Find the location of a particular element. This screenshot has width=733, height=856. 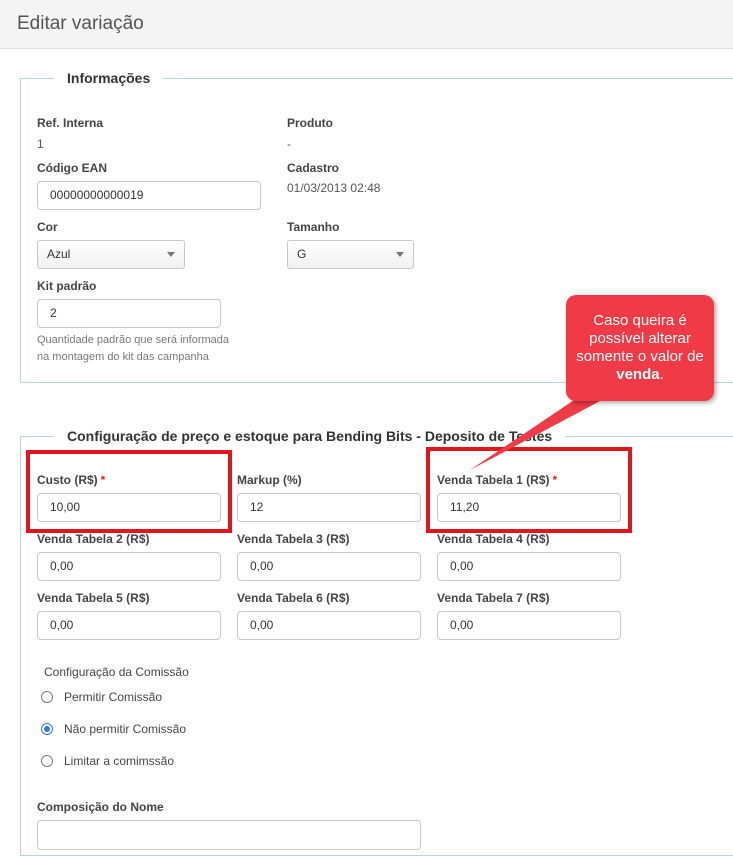

venda-tabela-4-label: Venda Tabela 4 (R$) is located at coordinates (493, 539).